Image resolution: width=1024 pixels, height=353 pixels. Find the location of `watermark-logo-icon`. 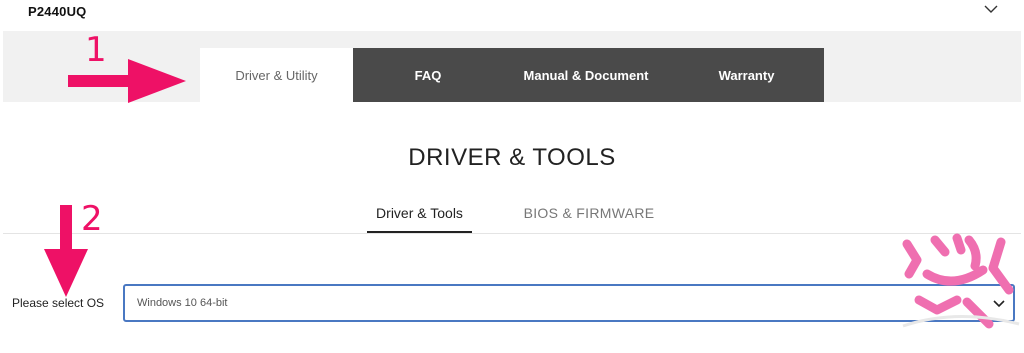

watermark-logo-icon is located at coordinates (961, 281).